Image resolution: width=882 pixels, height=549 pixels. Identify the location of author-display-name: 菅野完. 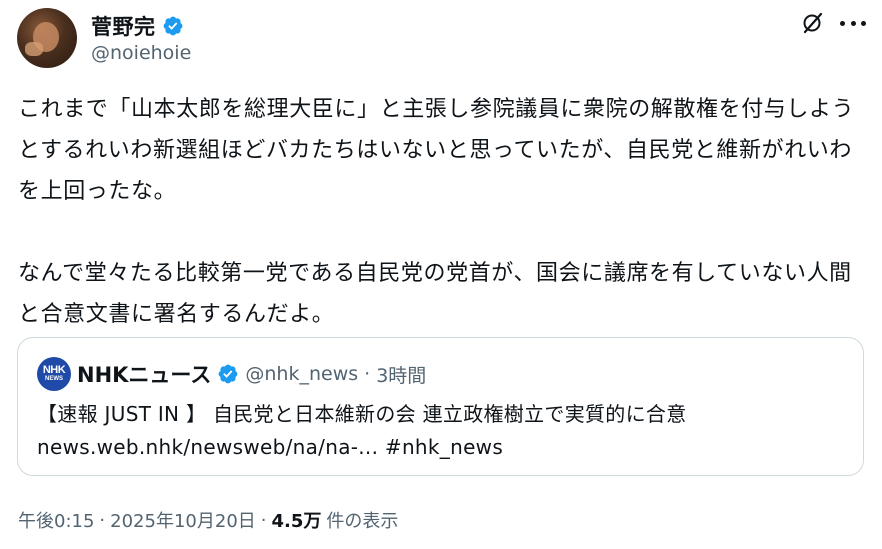
(123, 26).